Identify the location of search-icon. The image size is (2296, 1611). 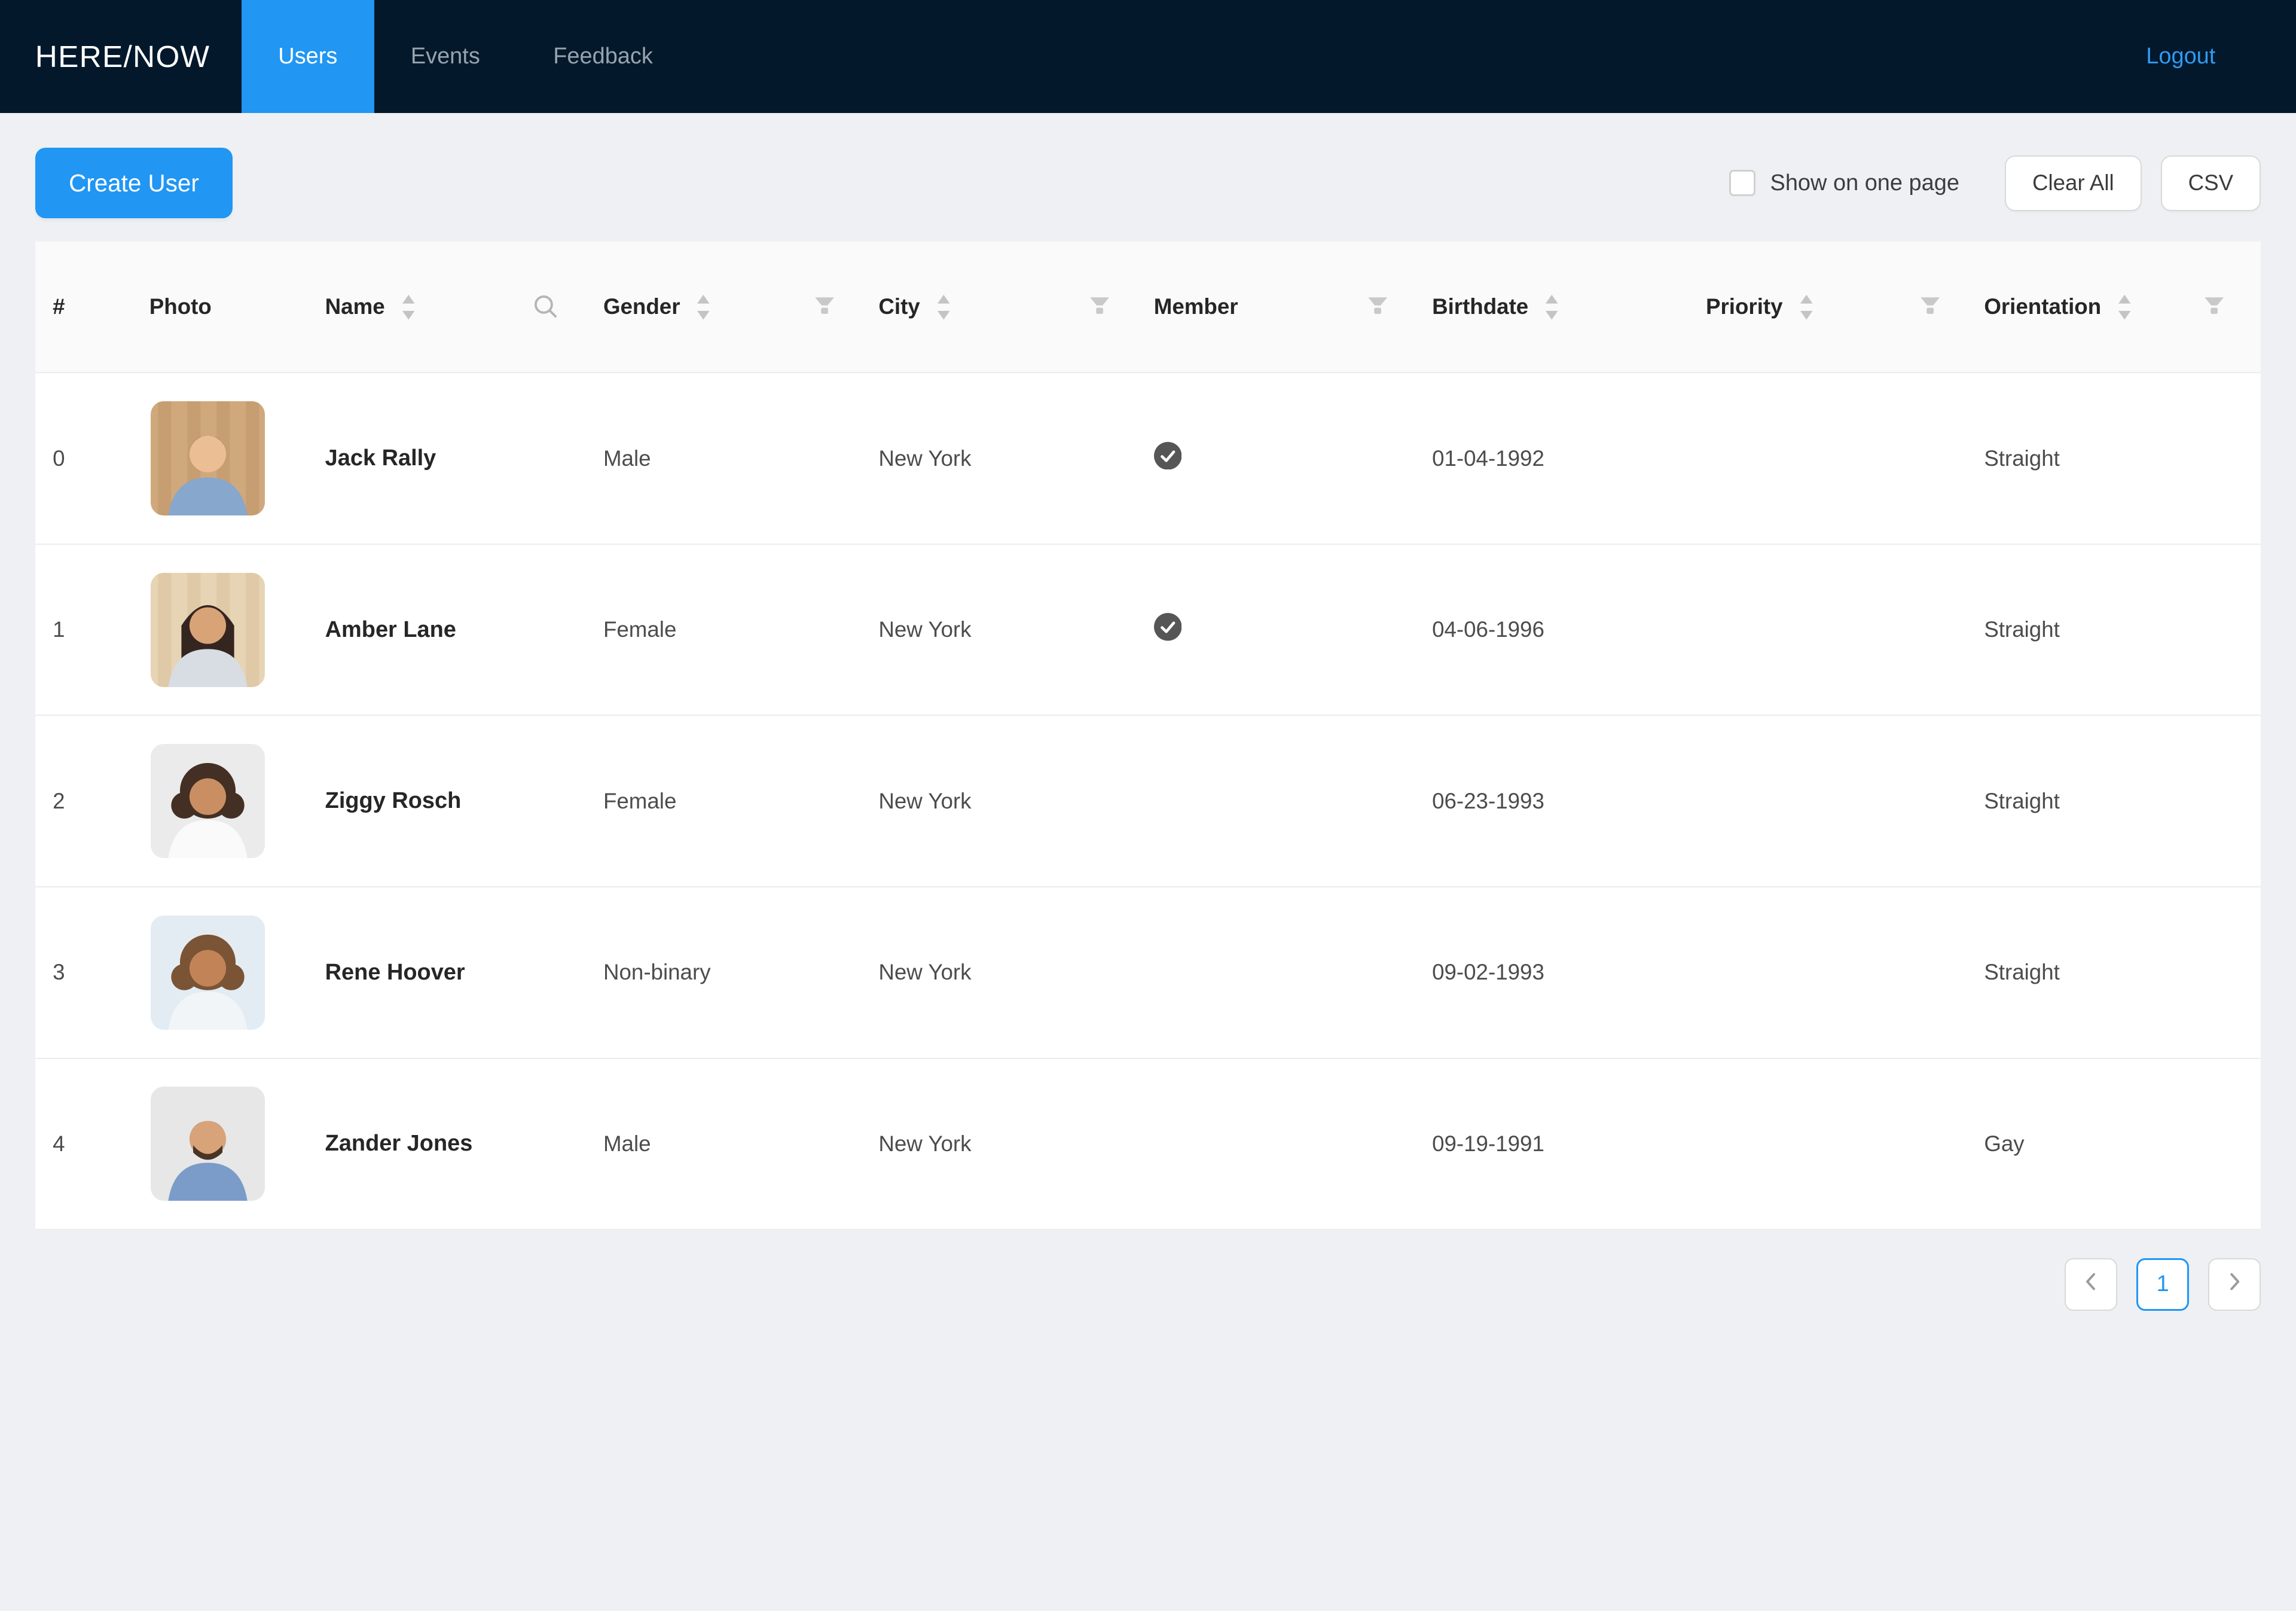
(546, 307).